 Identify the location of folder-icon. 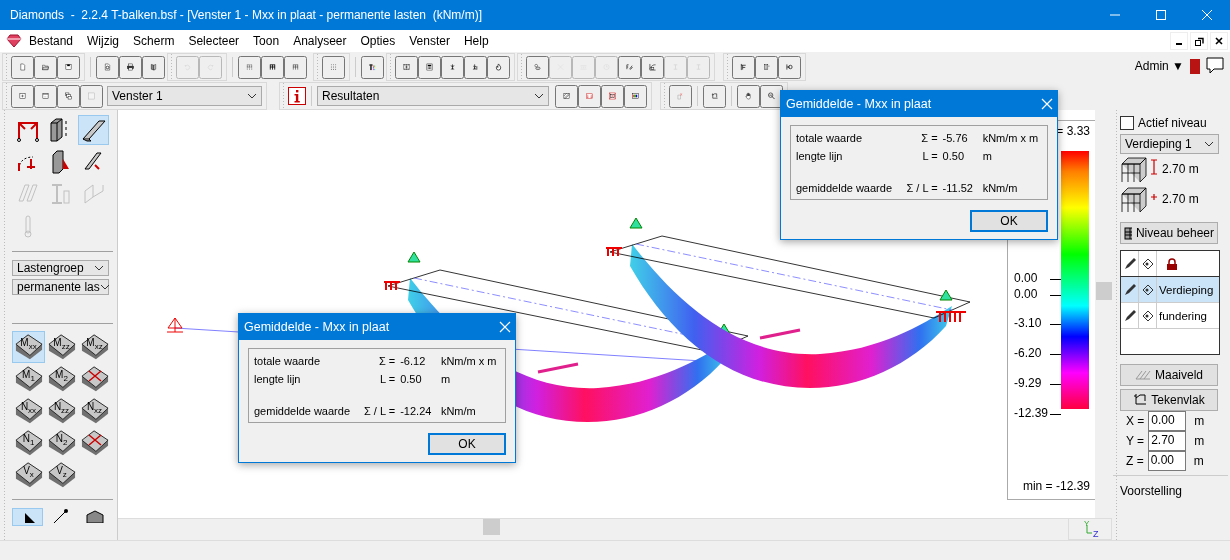
(45, 67).